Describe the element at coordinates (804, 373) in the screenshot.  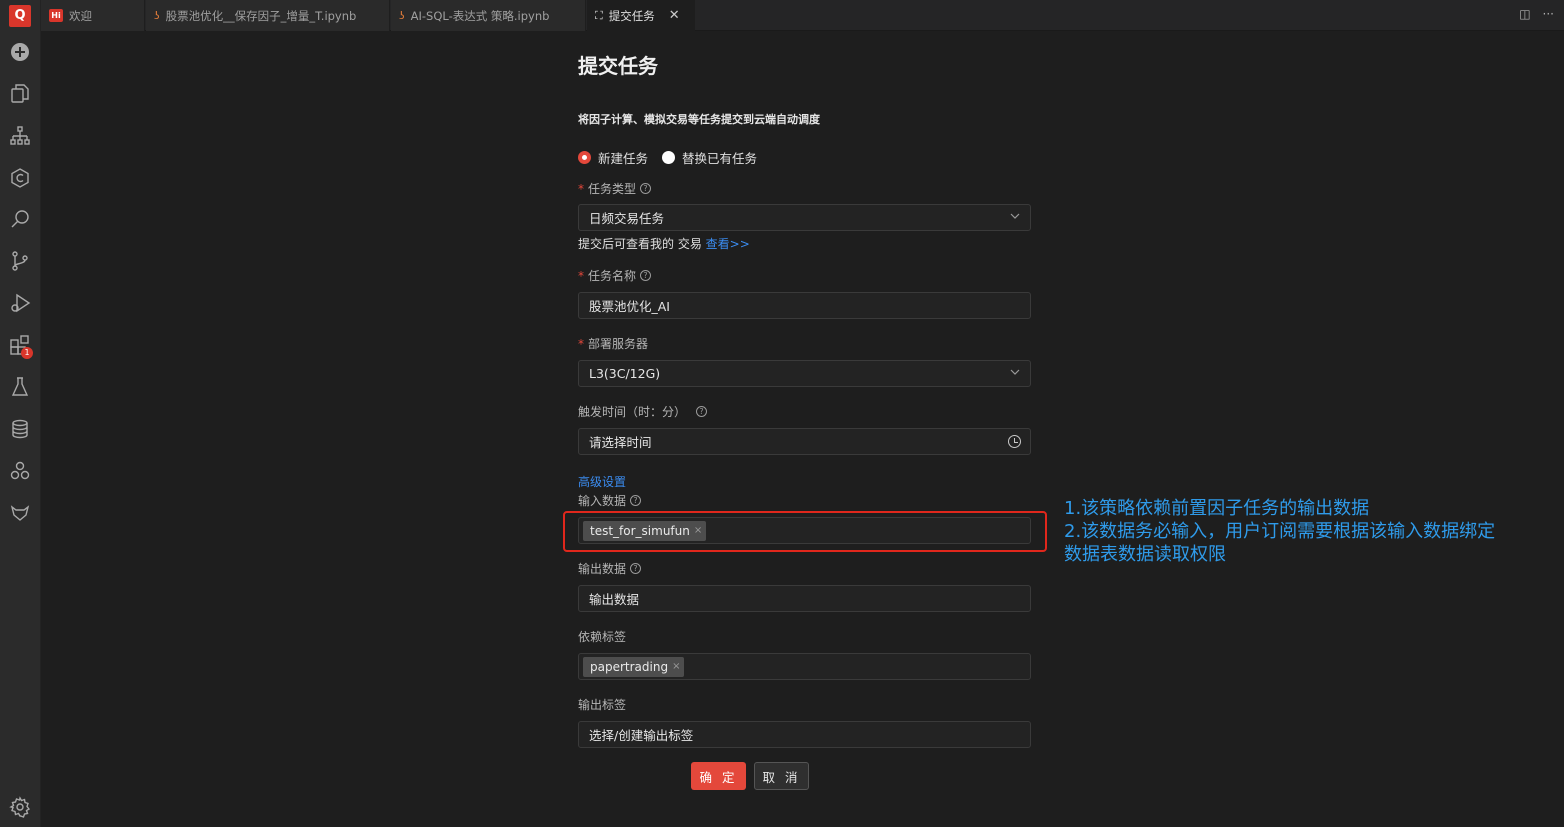
I see `server-select: L3(3C/12G)` at that location.